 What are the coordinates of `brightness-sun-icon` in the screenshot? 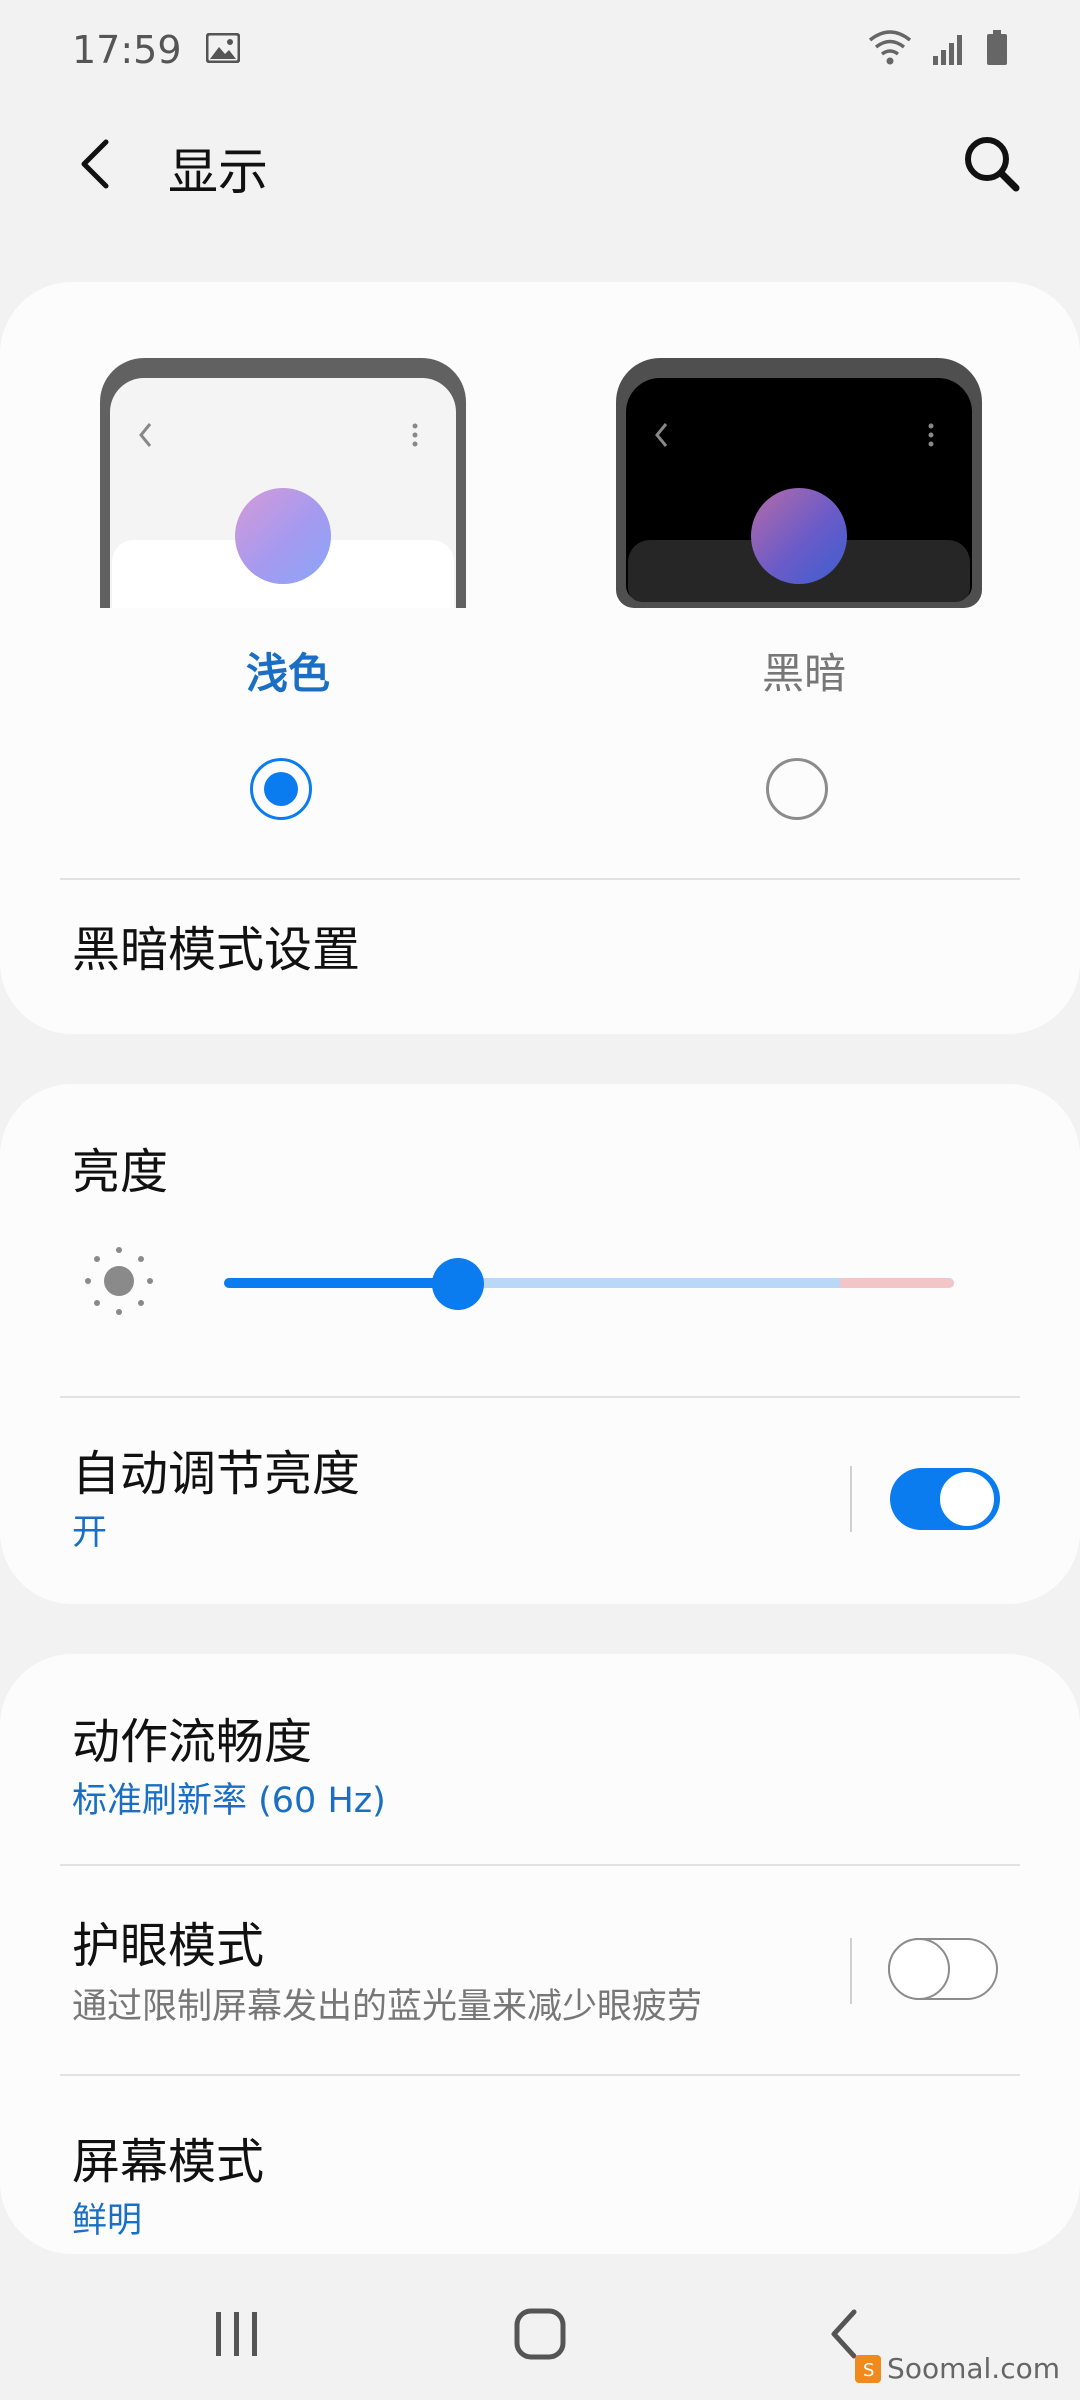 It's located at (119, 1281).